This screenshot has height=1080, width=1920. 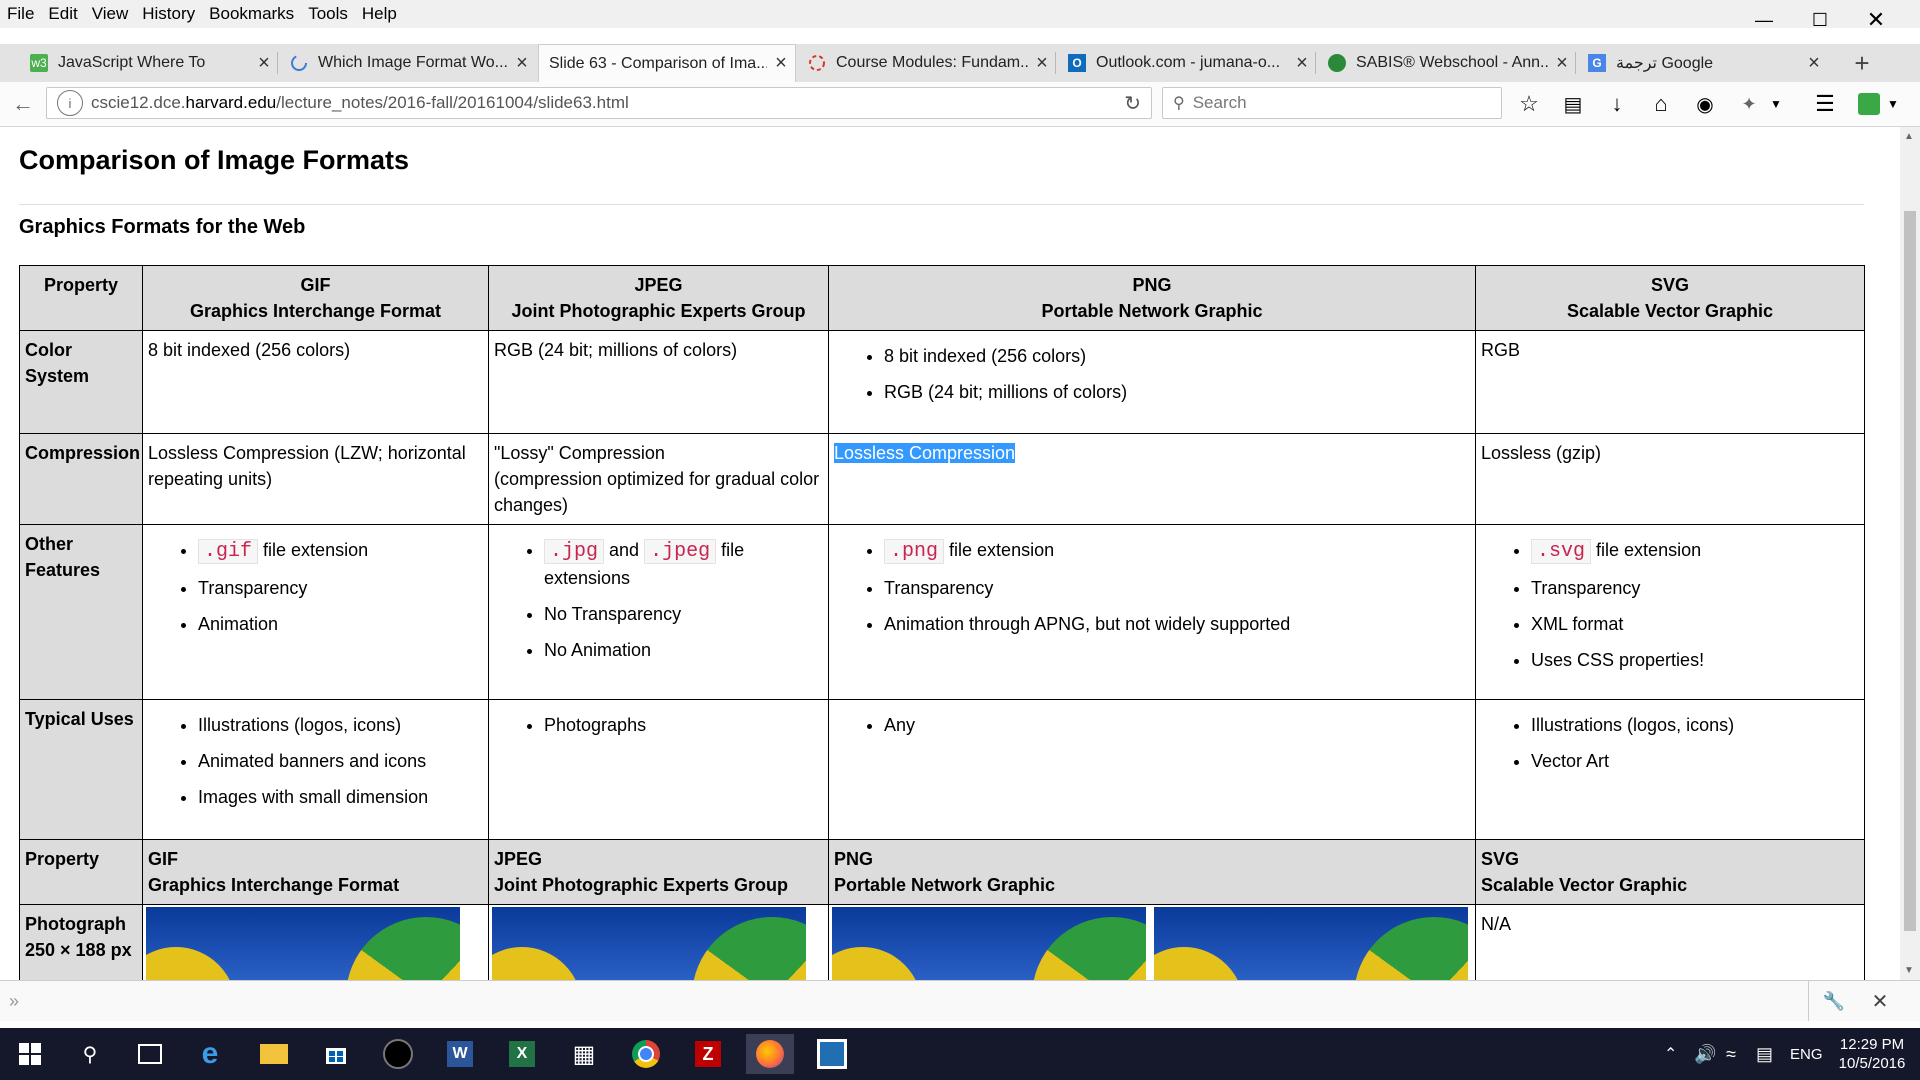 What do you see at coordinates (1695, 588) in the screenshot?
I see `list-item: Transparency` at bounding box center [1695, 588].